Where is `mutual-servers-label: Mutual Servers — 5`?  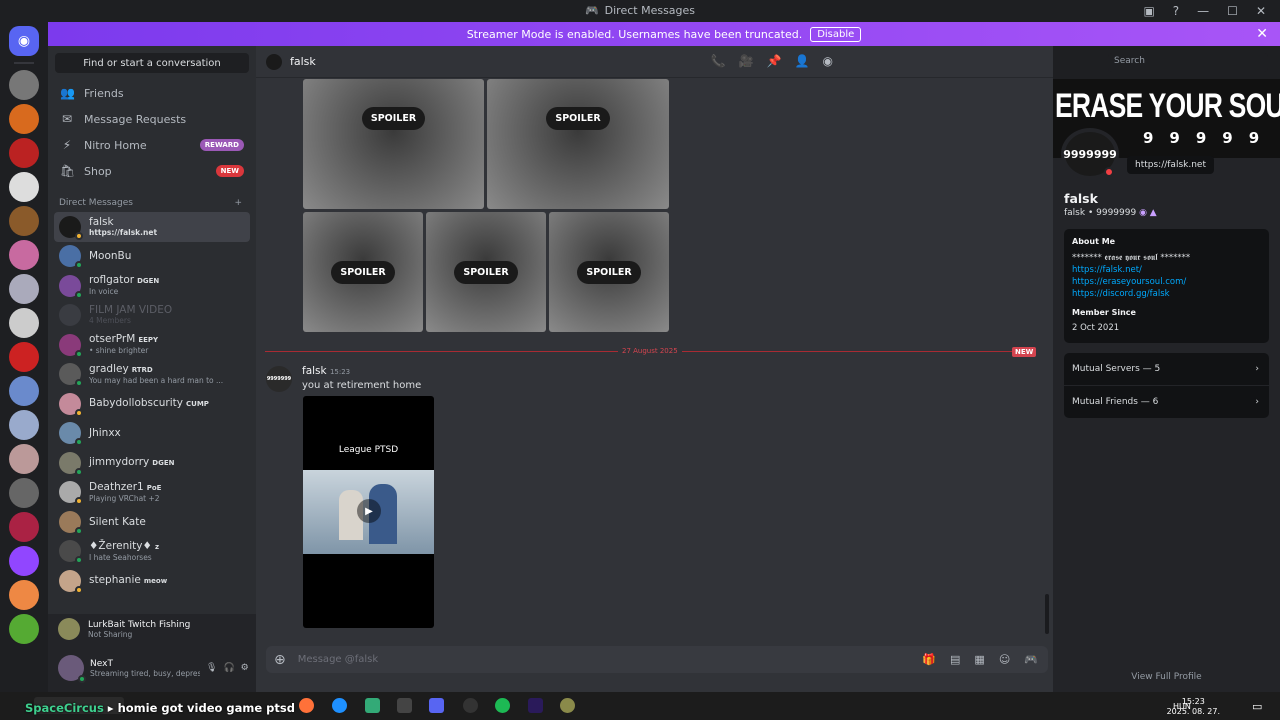 mutual-servers-label: Mutual Servers — 5 is located at coordinates (1116, 369).